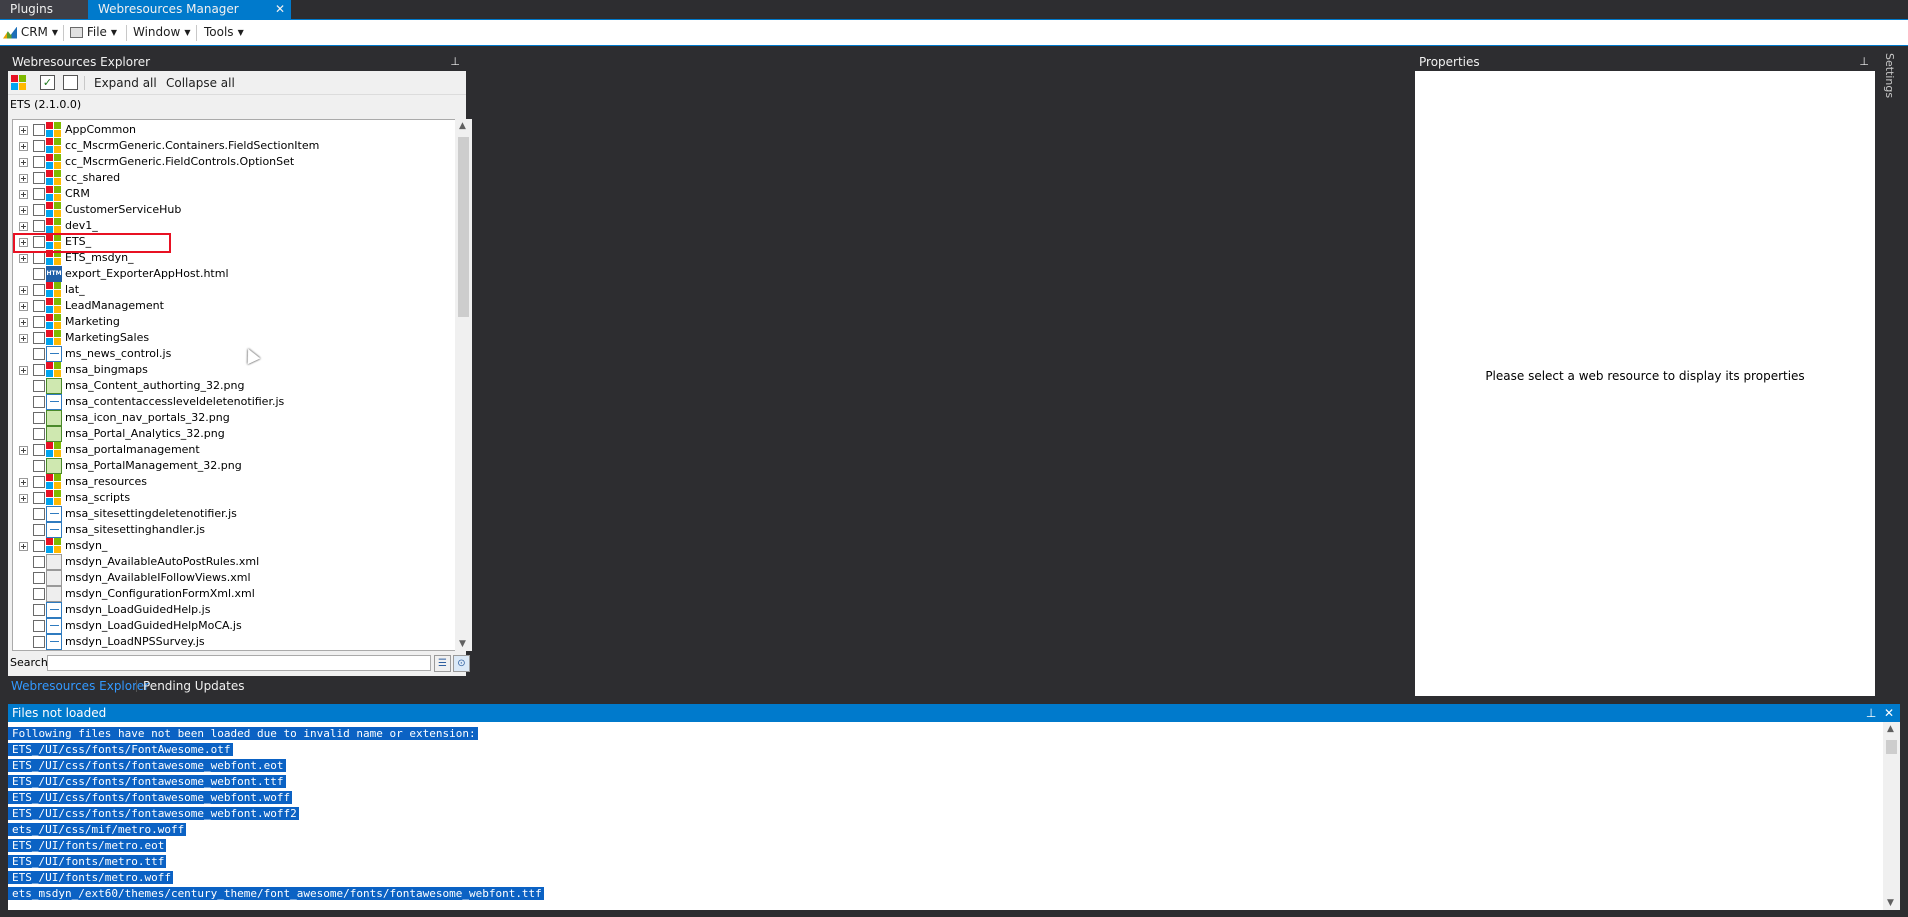  I want to click on document-tab-strip: Plugins Webresources Manager (San... ✕, so click(954, 17).